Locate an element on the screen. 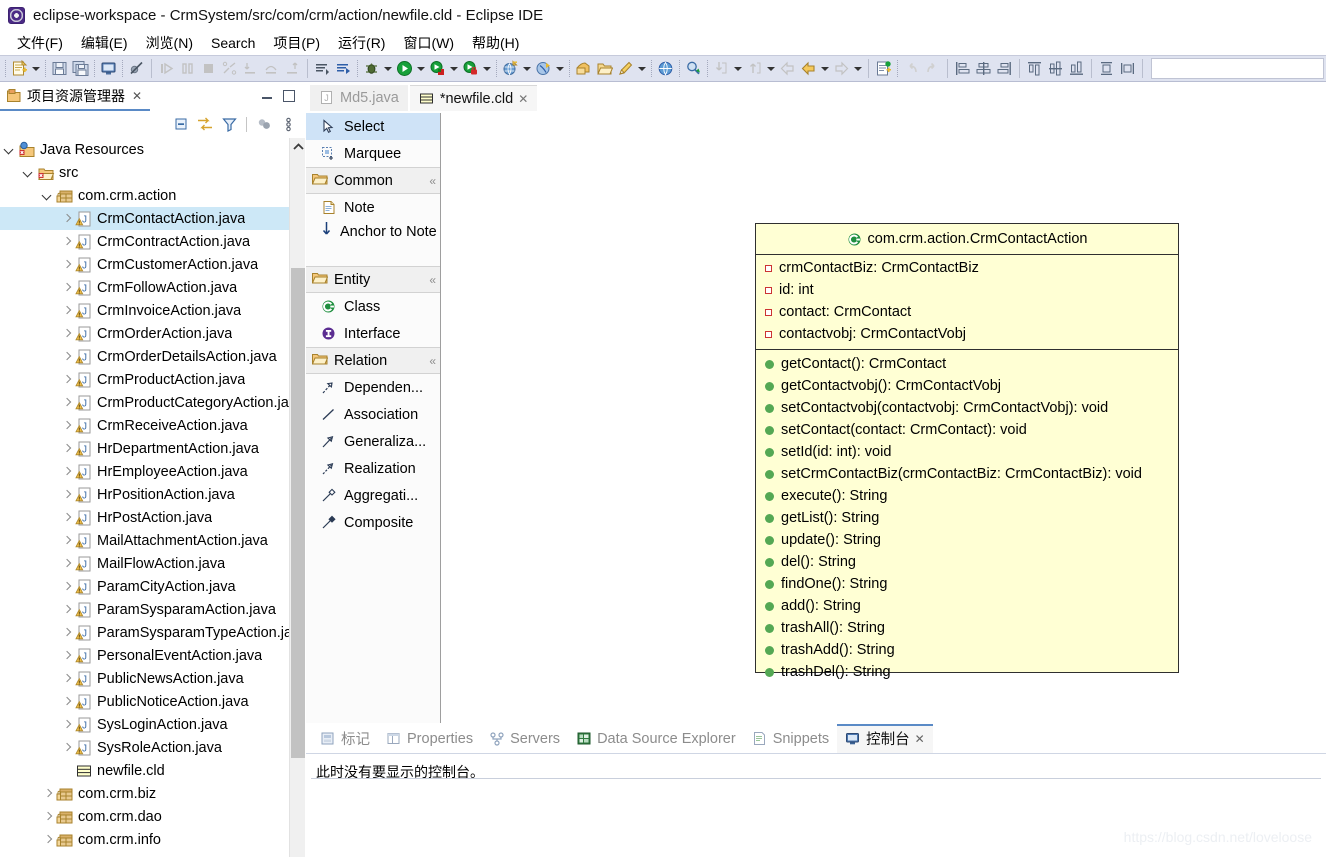 The width and height of the screenshot is (1326, 857). match-height-icon is located at coordinates (1106, 68).